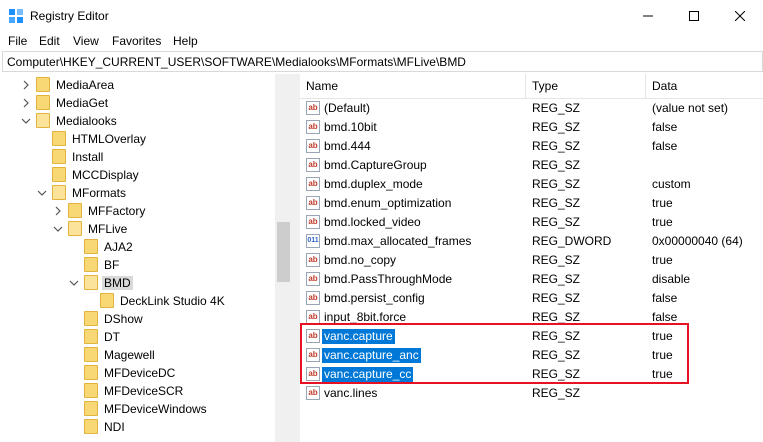 This screenshot has height=442, width=763. I want to click on tree-item: AJA2, so click(137, 247).